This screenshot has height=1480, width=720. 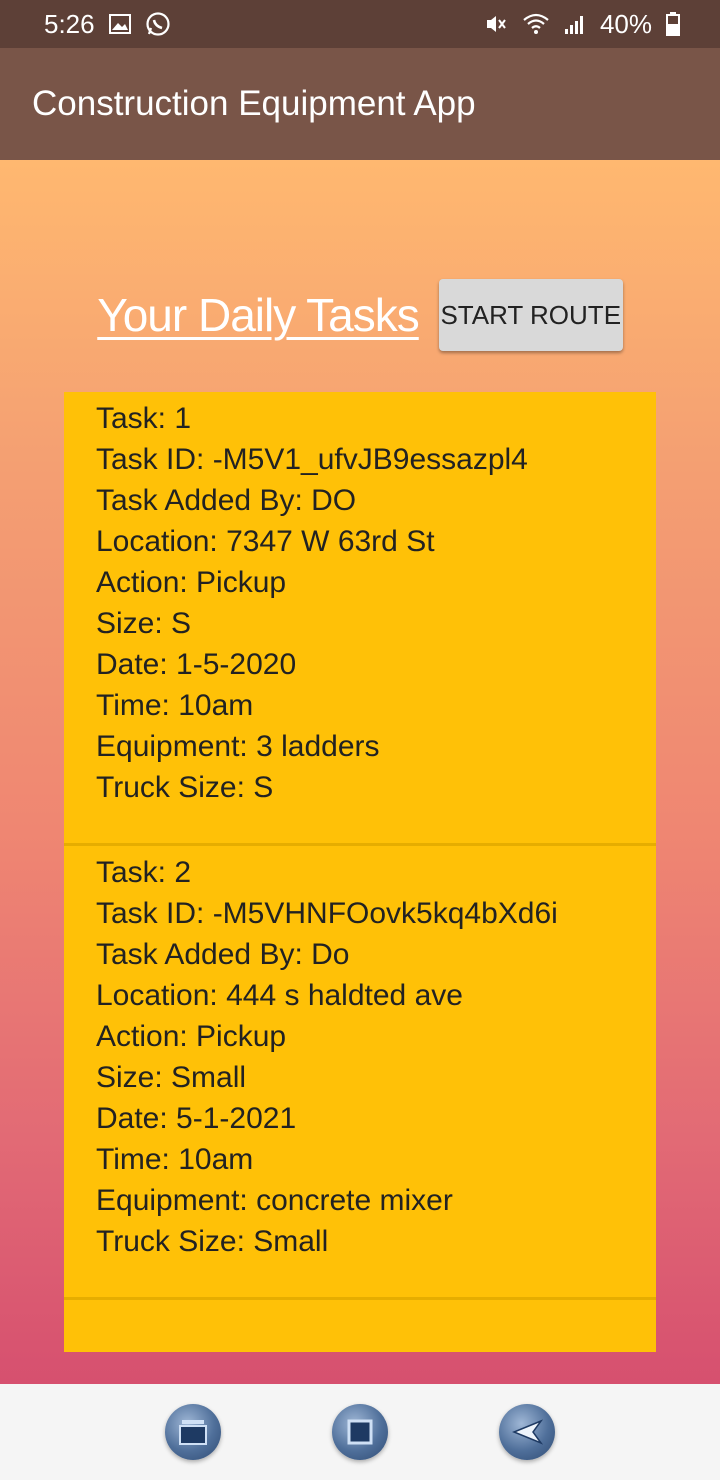 I want to click on app-title: Construction Equipment App, so click(x=254, y=103).